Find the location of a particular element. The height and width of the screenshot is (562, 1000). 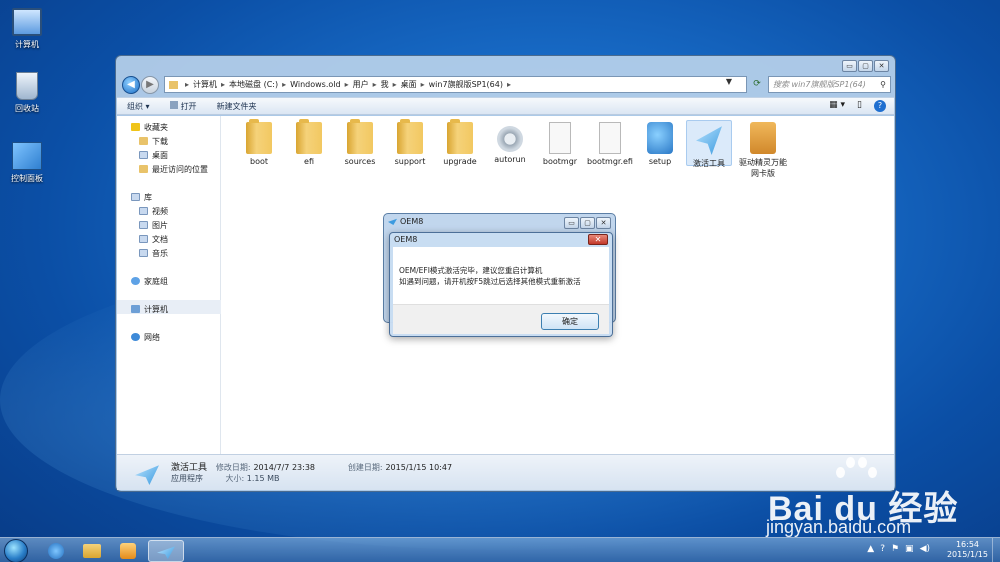

desktop-icon-label: 回收站 is located at coordinates (27, 108).